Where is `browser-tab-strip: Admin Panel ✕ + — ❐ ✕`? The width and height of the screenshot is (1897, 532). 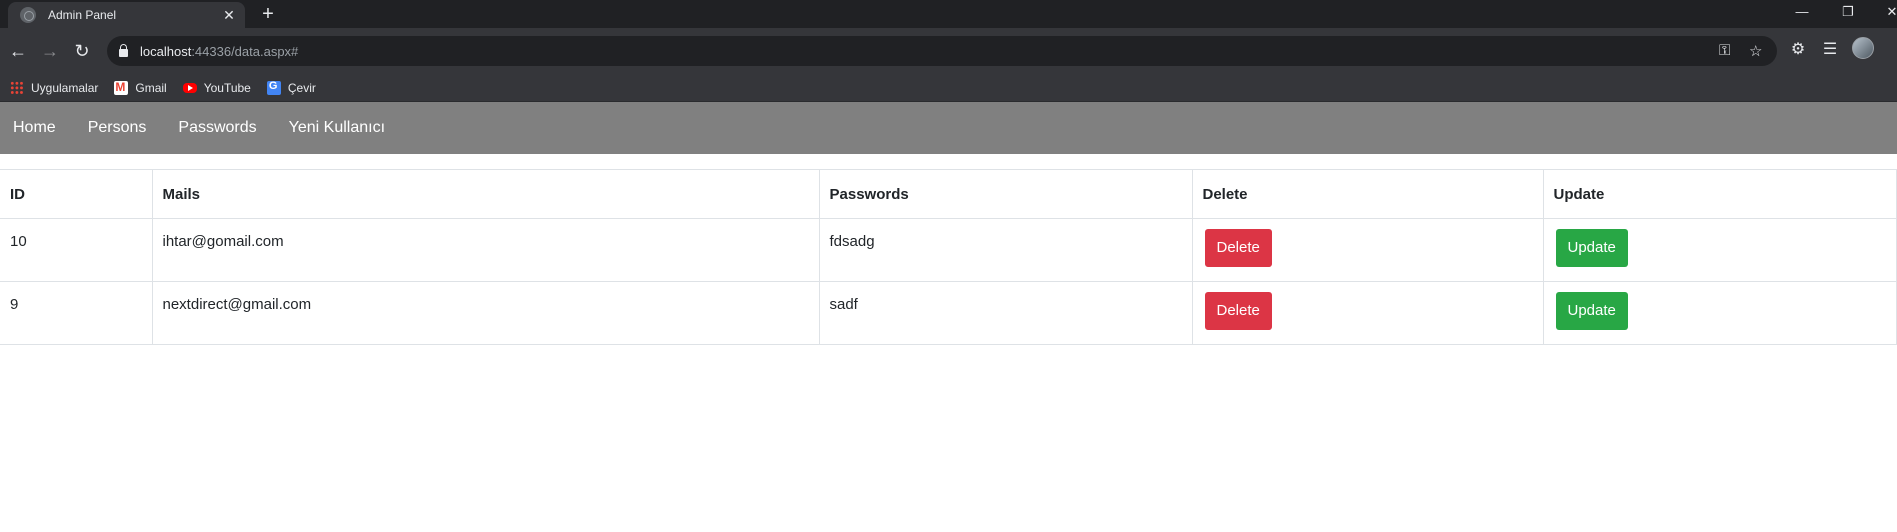
browser-tab-strip: Admin Panel ✕ + — ❐ ✕ is located at coordinates (948, 14).